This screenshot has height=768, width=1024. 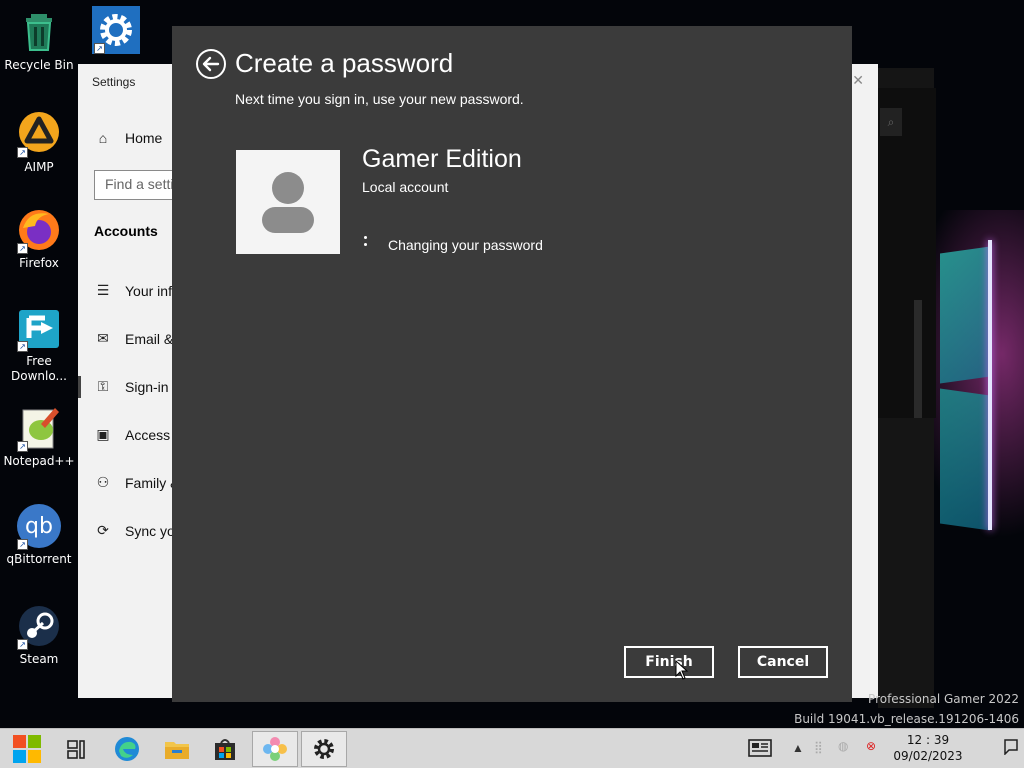 I want to click on folder-icon, so click(x=177, y=750).